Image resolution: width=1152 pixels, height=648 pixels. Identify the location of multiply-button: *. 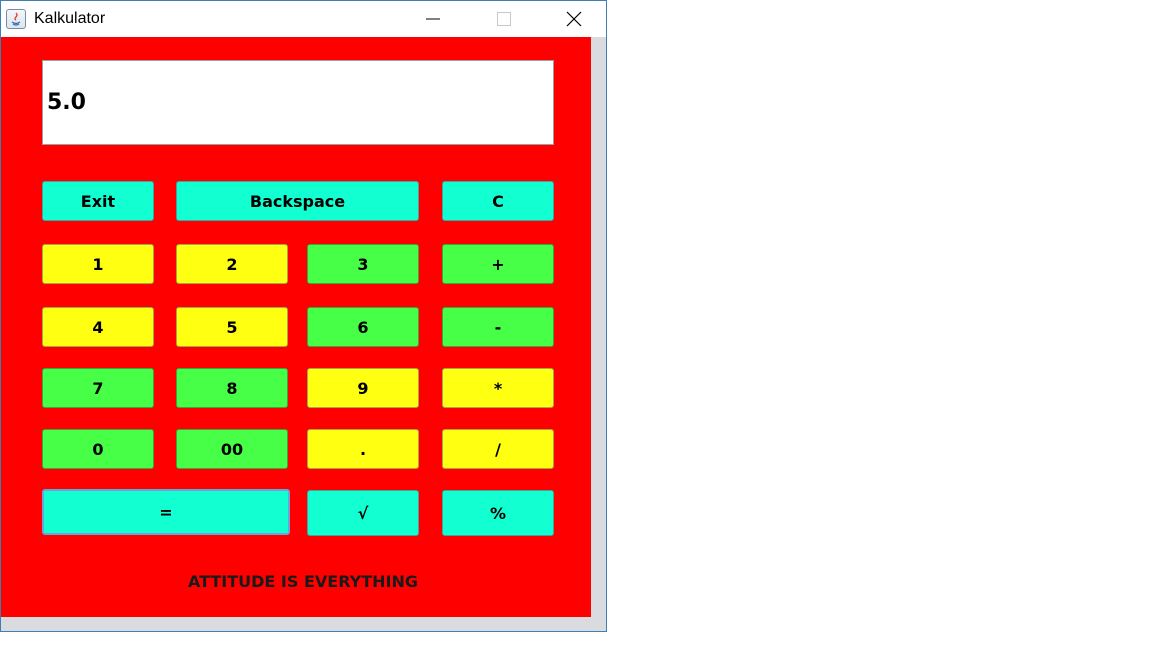
(498, 388).